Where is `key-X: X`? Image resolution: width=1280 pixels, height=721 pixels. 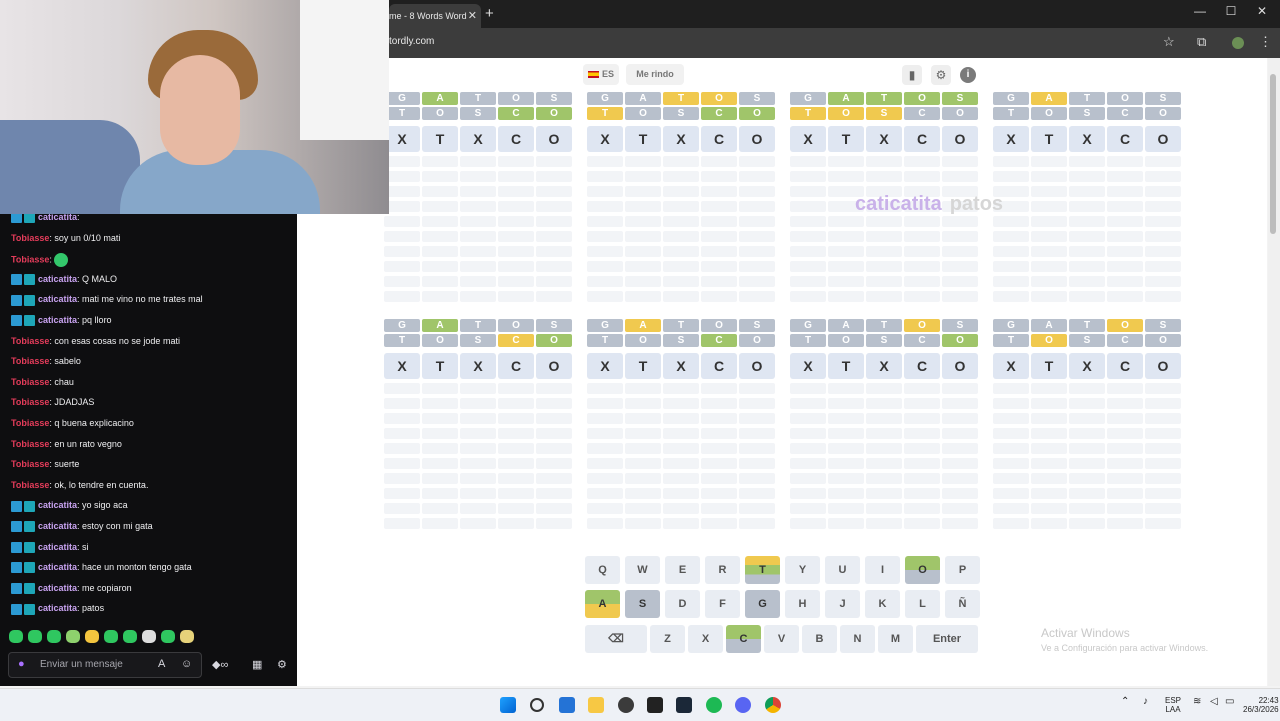 key-X: X is located at coordinates (705, 639).